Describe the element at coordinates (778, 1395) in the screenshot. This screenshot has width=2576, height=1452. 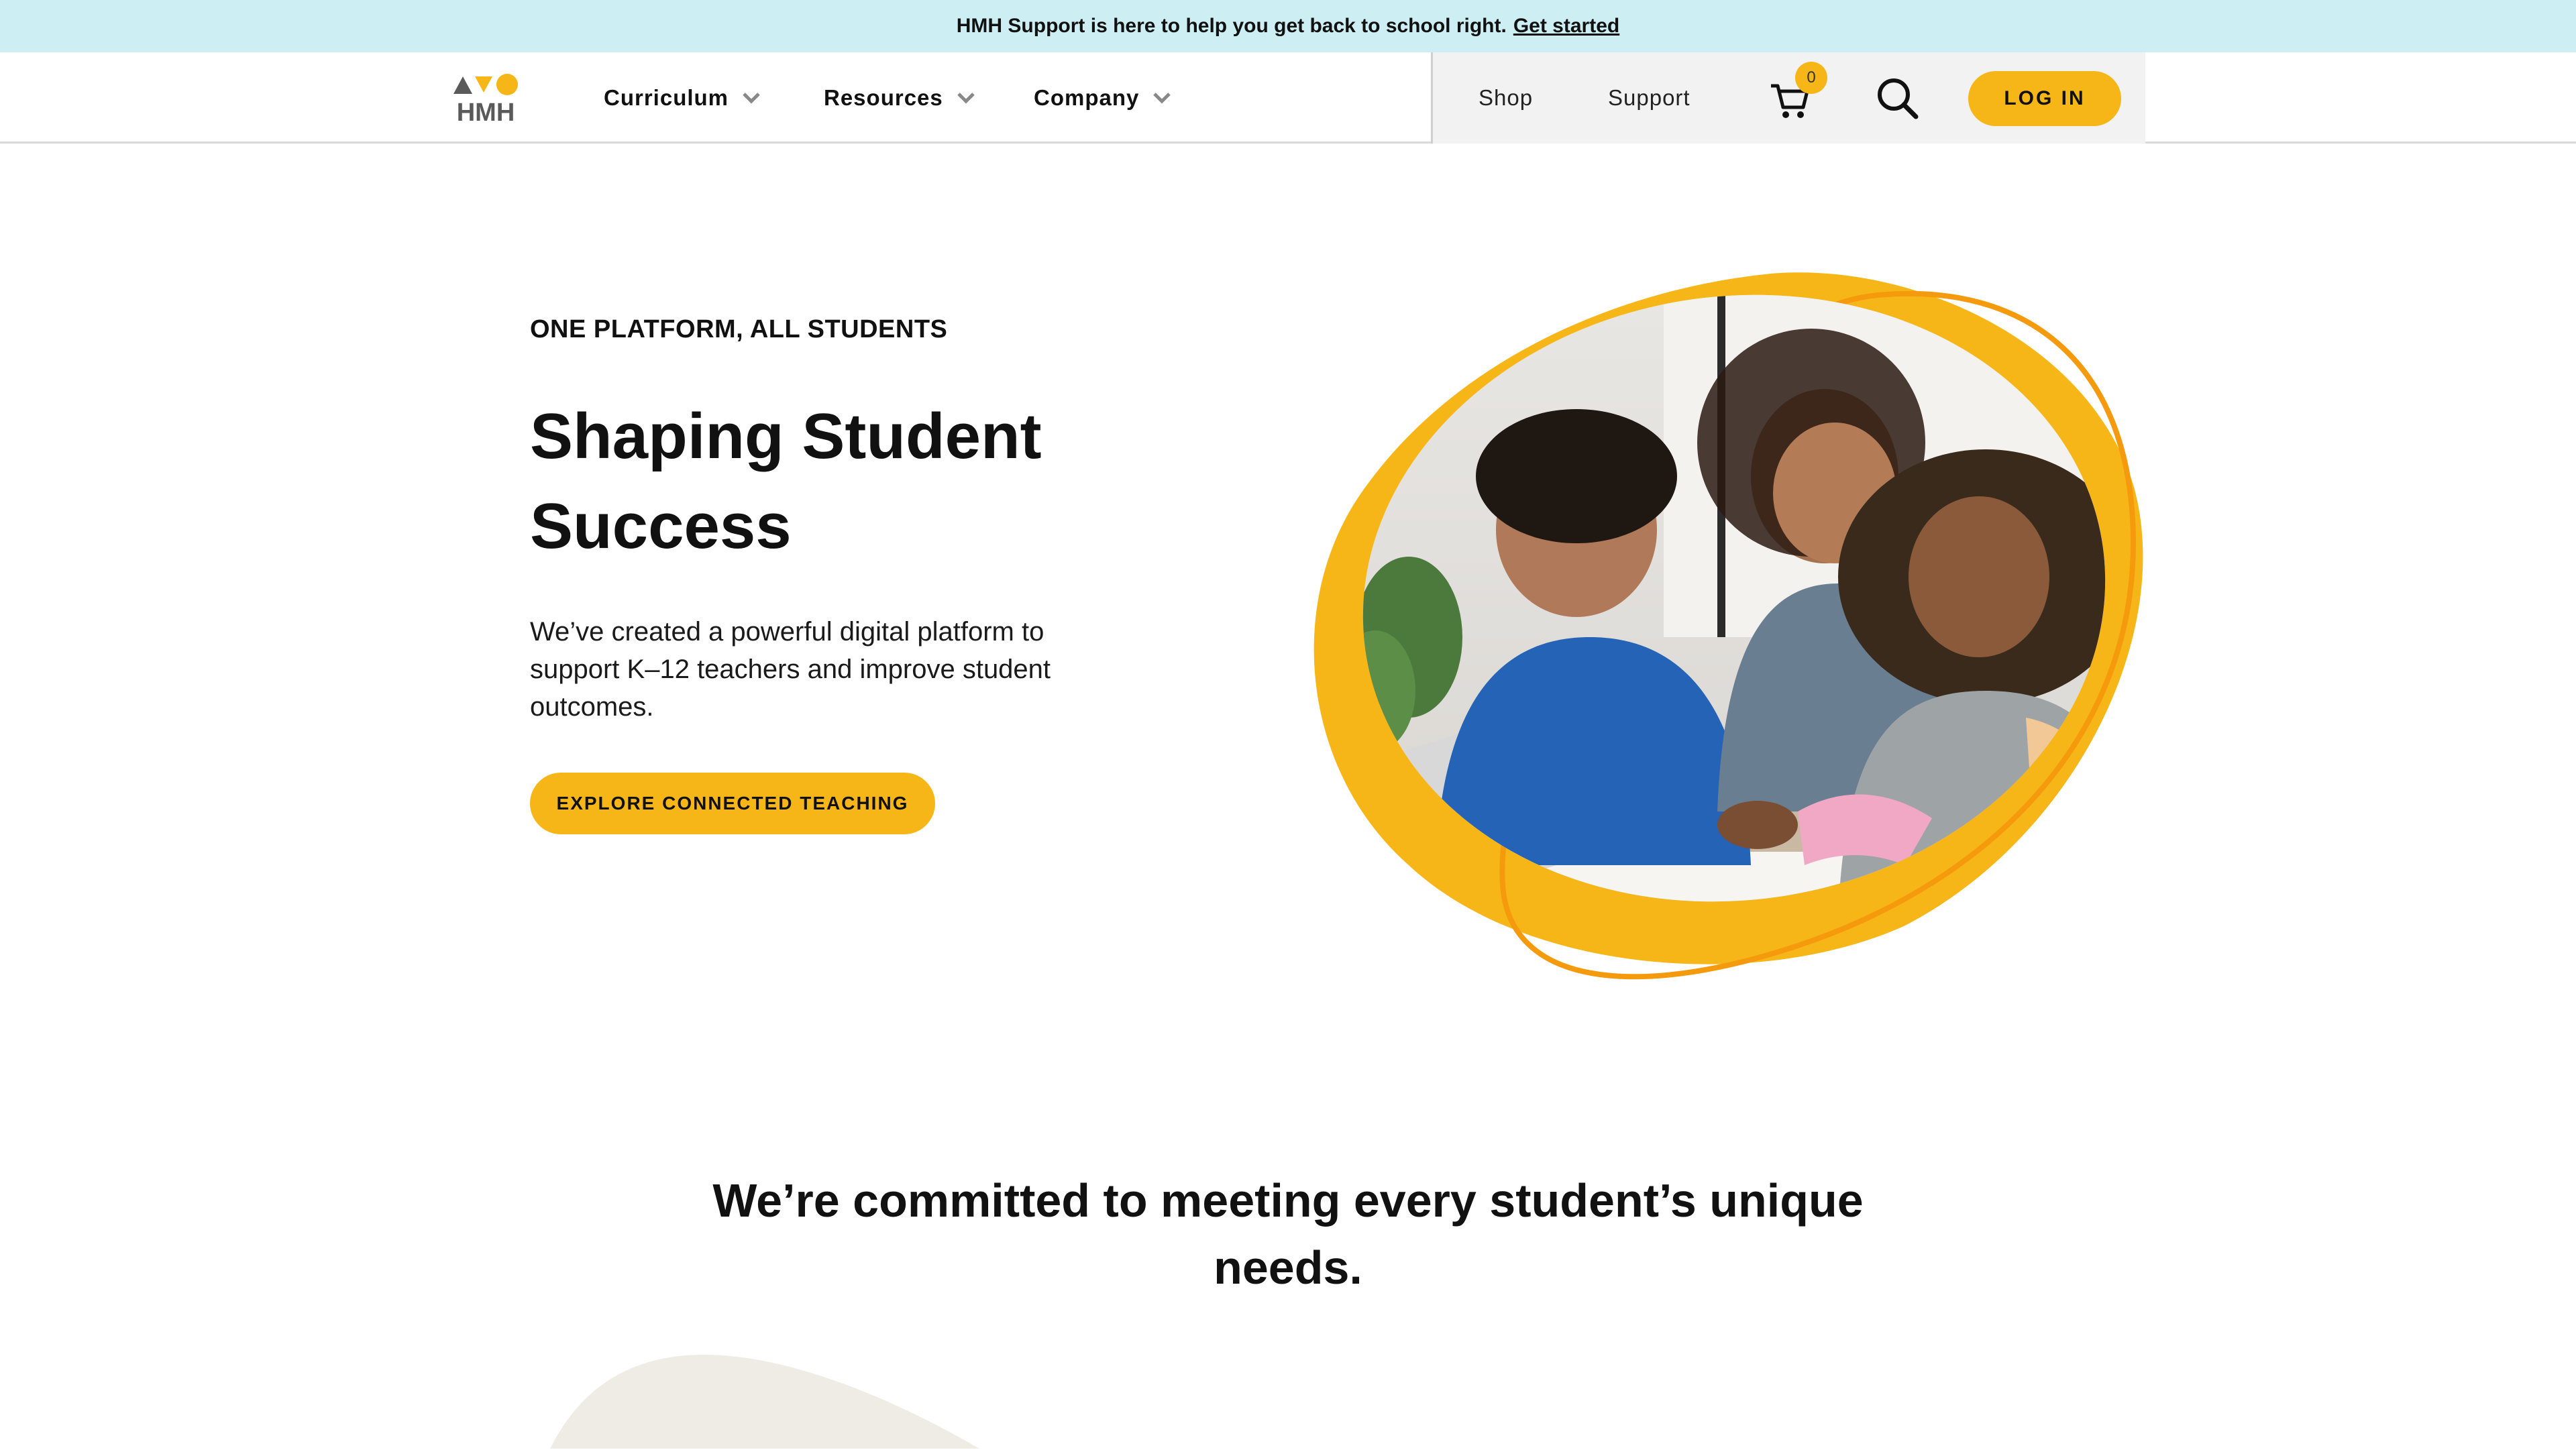
I see `decorative-beige-shape` at that location.